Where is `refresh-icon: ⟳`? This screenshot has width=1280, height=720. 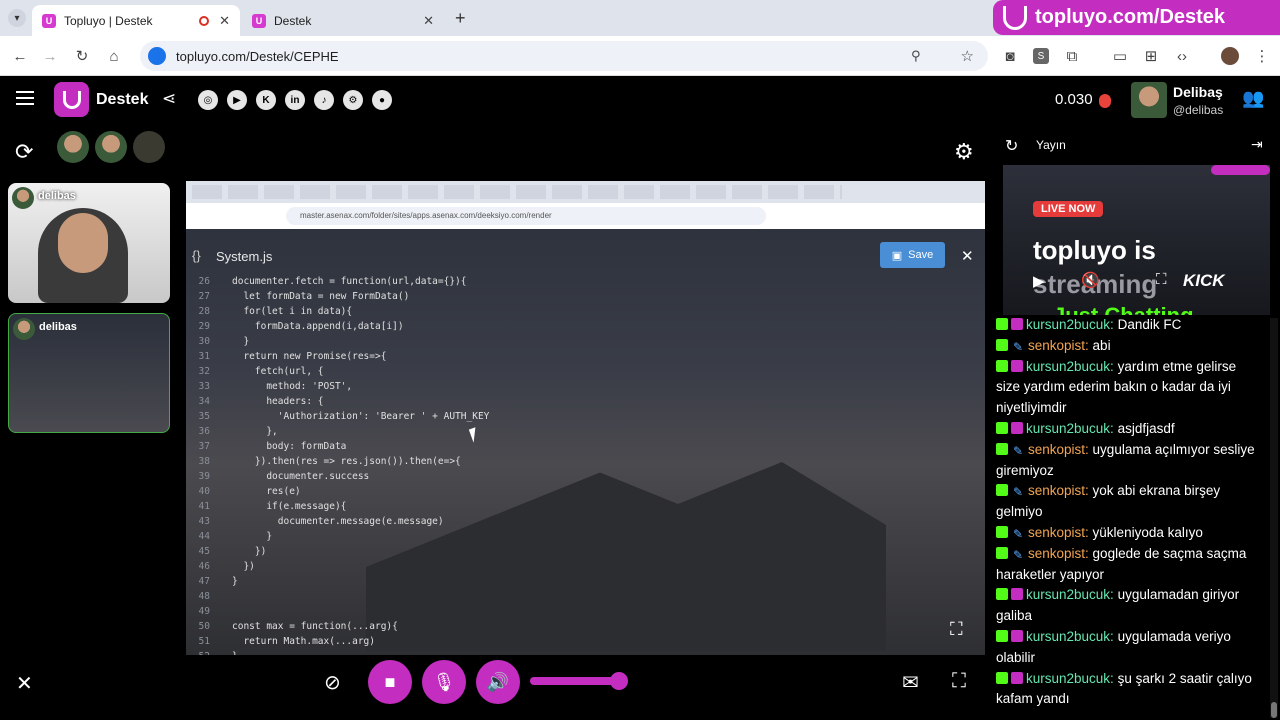 refresh-icon: ⟳ is located at coordinates (24, 152).